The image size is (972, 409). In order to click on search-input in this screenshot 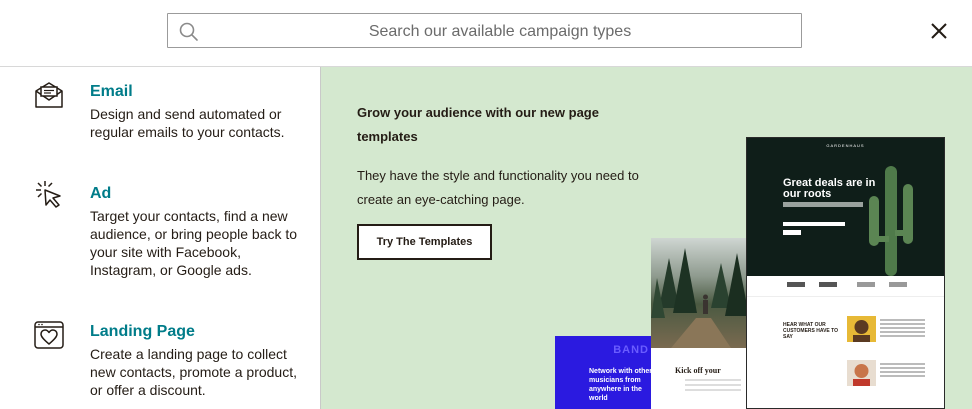, I will do `click(500, 31)`.